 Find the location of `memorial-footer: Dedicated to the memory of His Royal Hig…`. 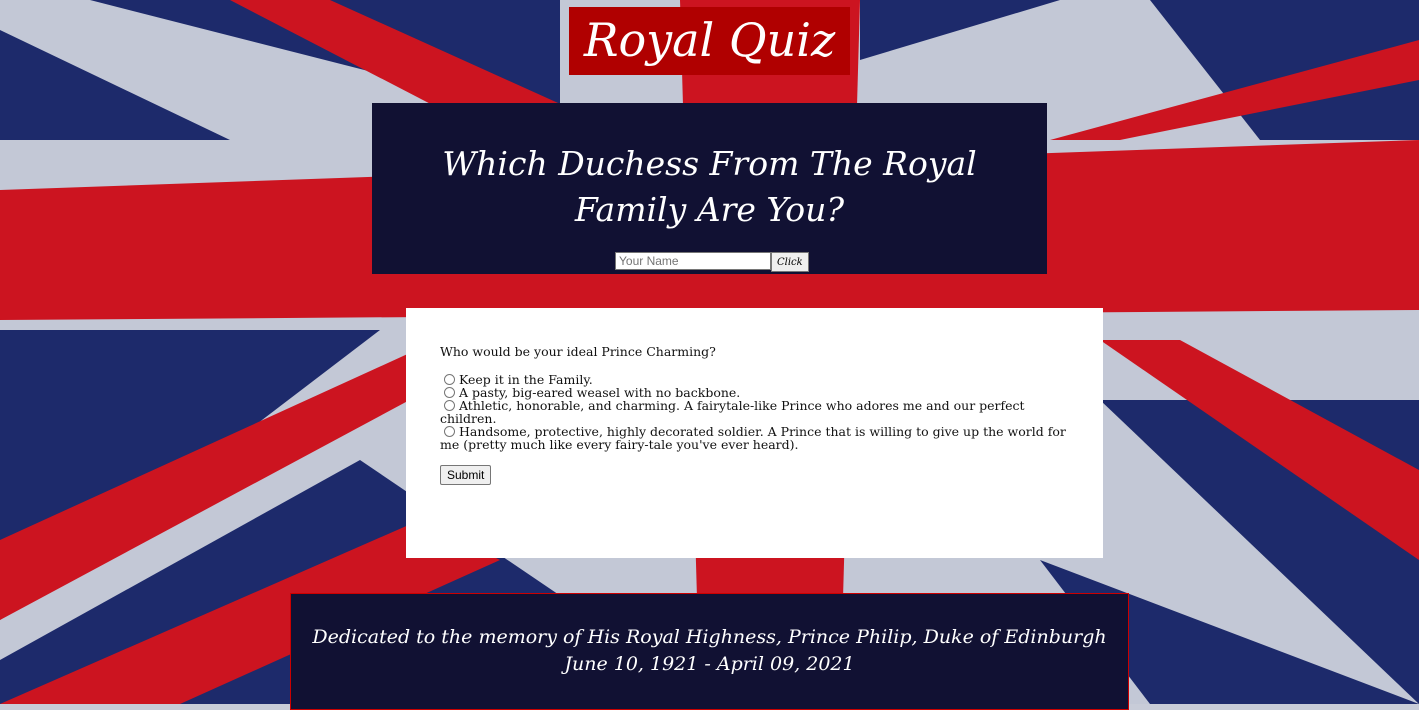

memorial-footer: Dedicated to the memory of His Royal Hig… is located at coordinates (709, 651).